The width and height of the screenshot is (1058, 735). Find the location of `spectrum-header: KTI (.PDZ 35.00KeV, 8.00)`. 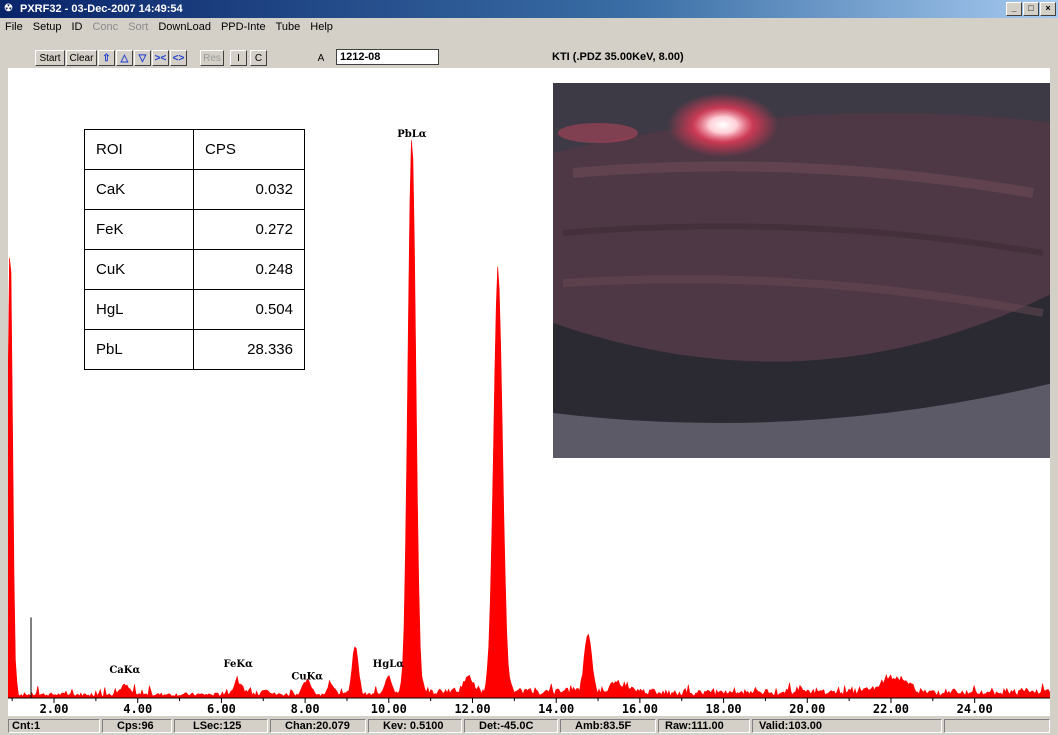

spectrum-header: KTI (.PDZ 35.00KeV, 8.00) is located at coordinates (618, 57).